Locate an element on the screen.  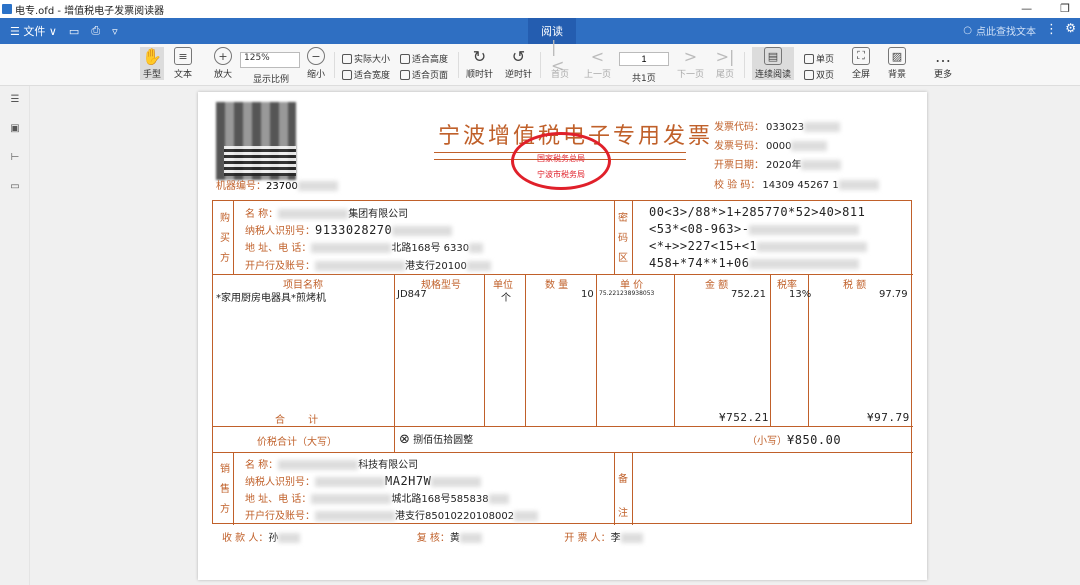
more-button: … 更多 is located at coordinates (943, 63).